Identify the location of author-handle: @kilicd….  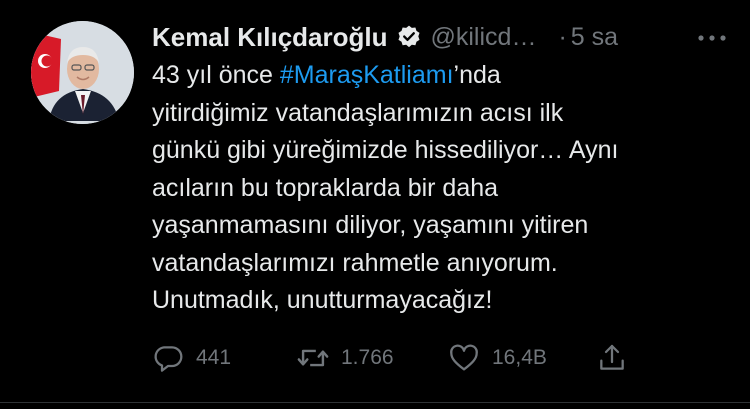
(484, 37).